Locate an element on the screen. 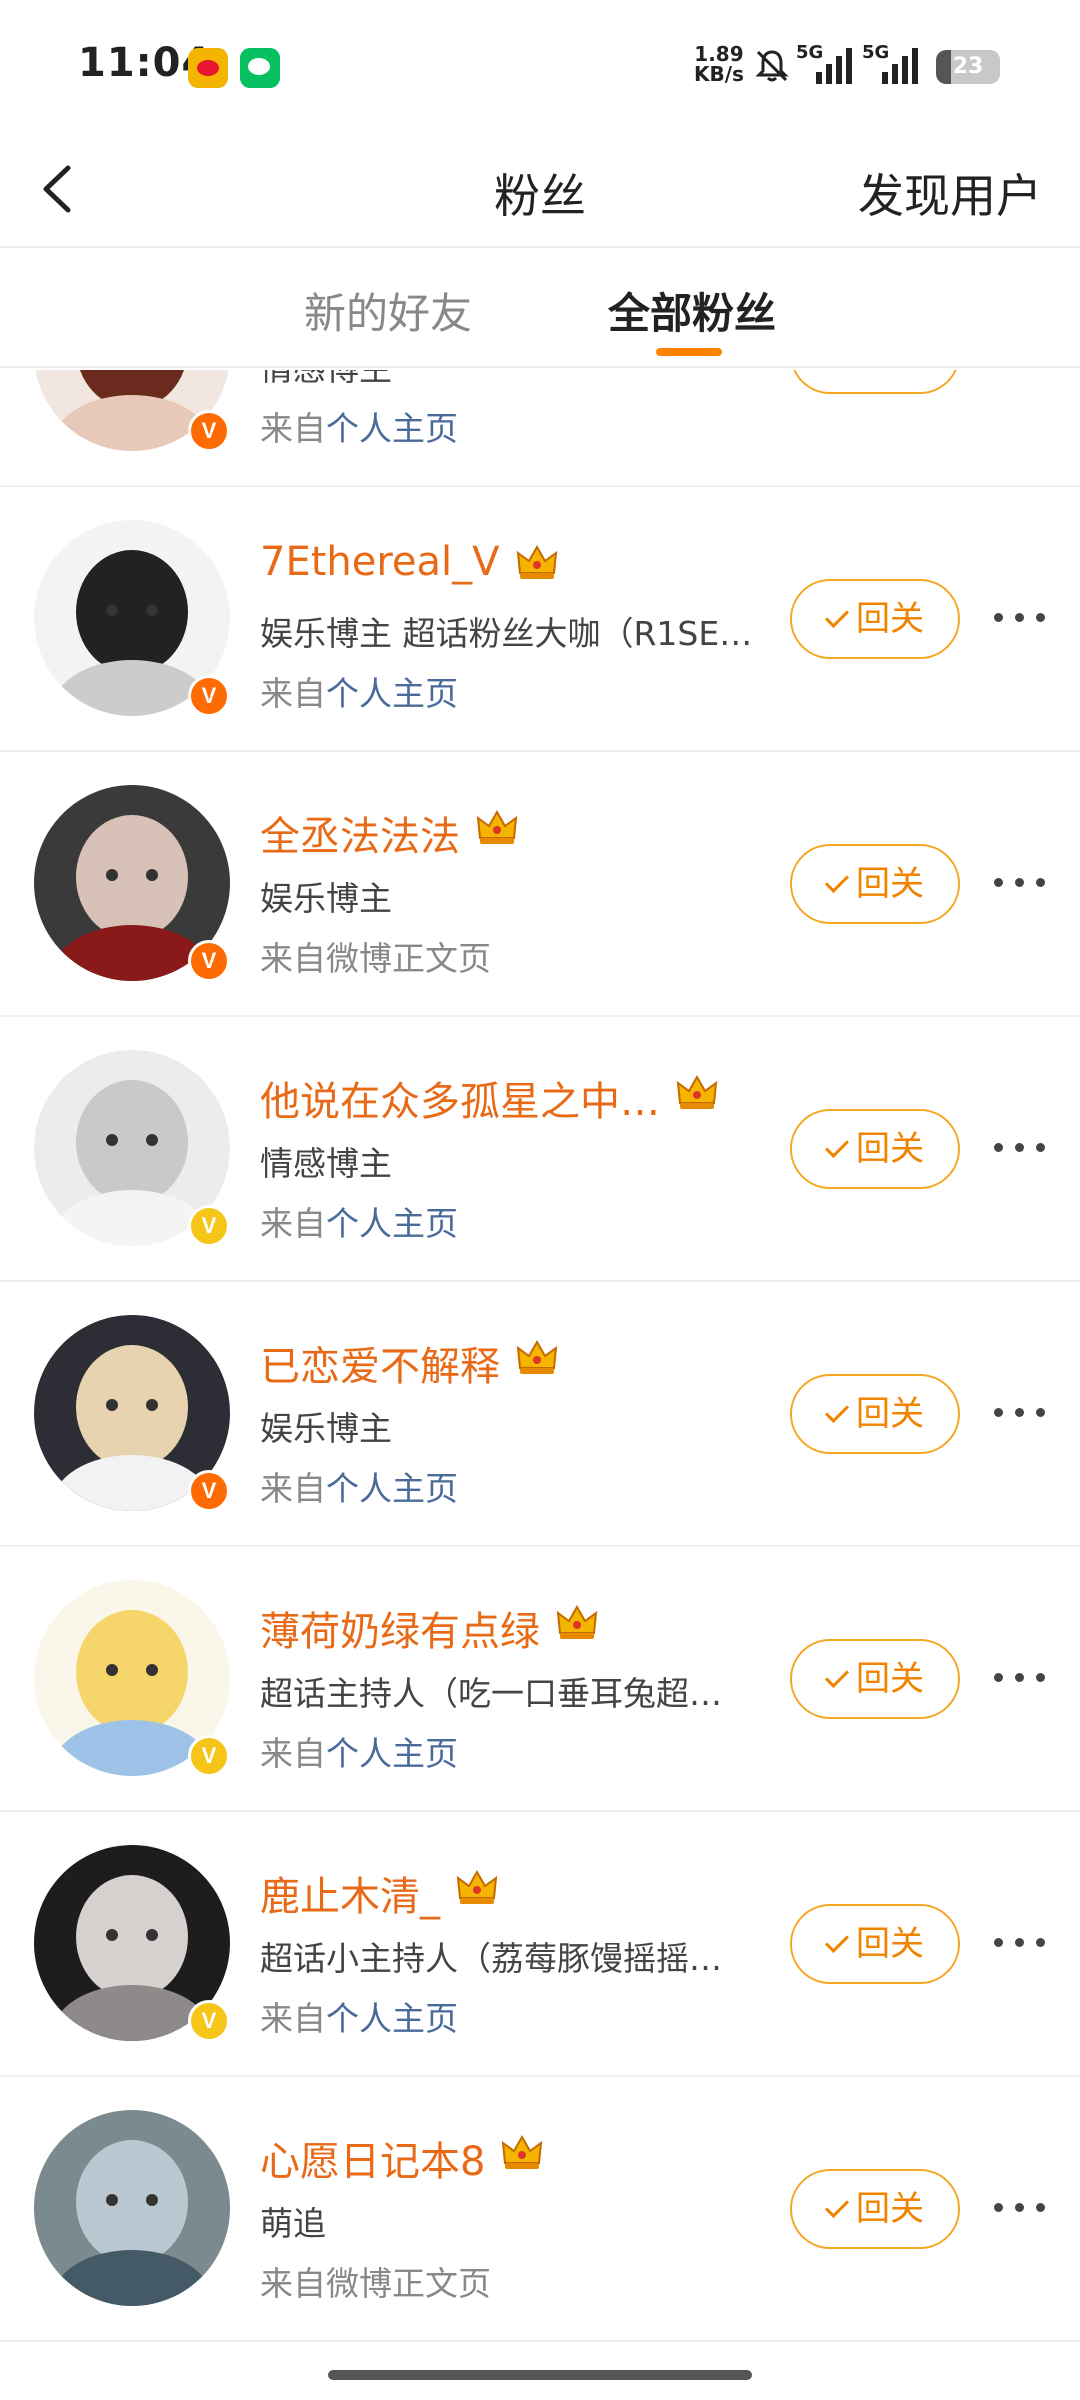  wechat-app-icon is located at coordinates (260, 68).